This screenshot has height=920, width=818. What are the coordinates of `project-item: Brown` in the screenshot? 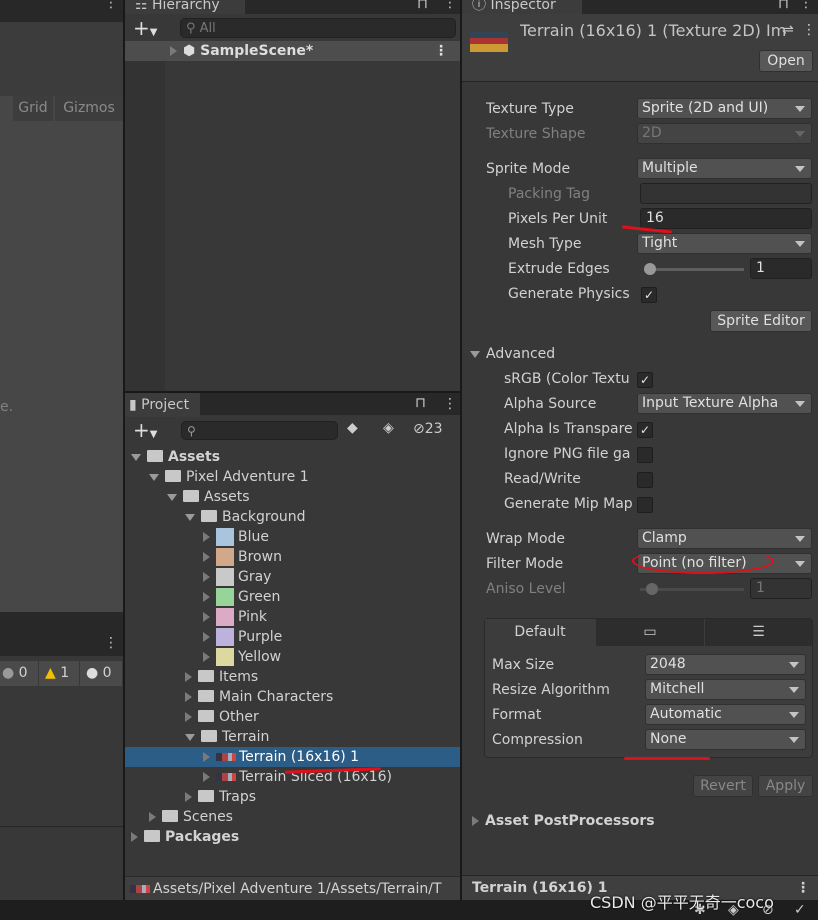 It's located at (292, 557).